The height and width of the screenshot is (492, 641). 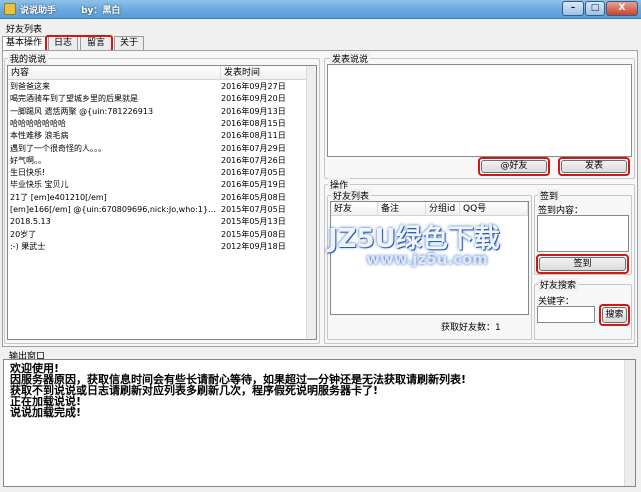 What do you see at coordinates (595, 8) in the screenshot?
I see `maximize-button: □` at bounding box center [595, 8].